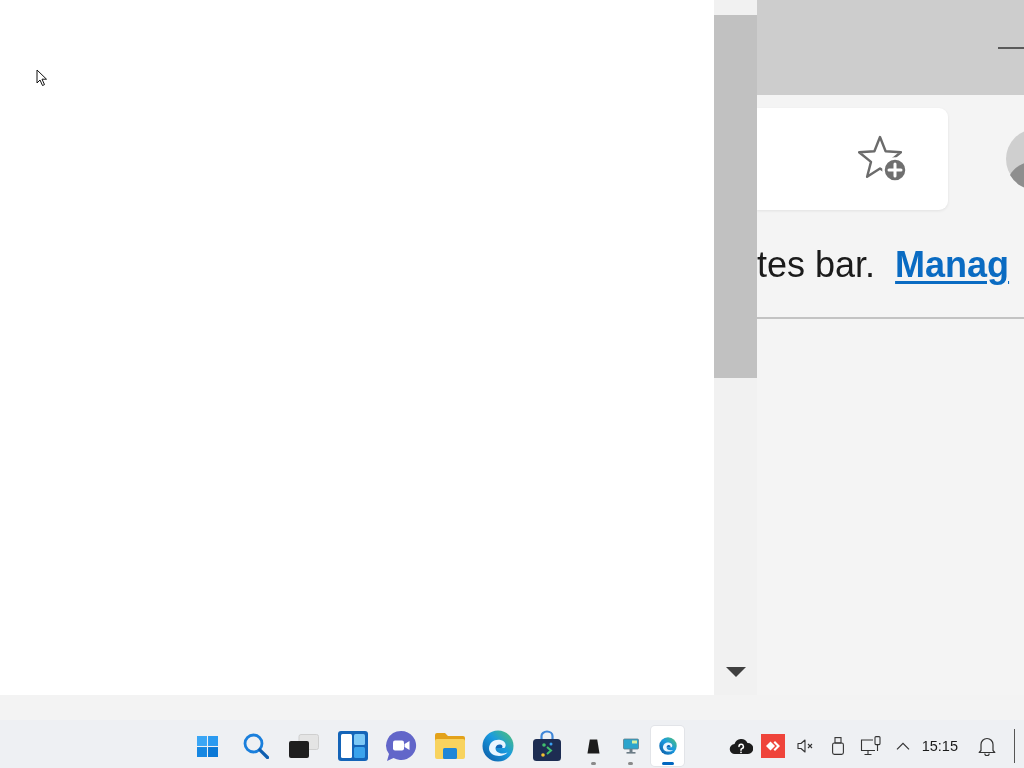 Image resolution: width=1024 pixels, height=768 pixels. Describe the element at coordinates (546, 746) in the screenshot. I see `shopping-bag-icon` at that location.